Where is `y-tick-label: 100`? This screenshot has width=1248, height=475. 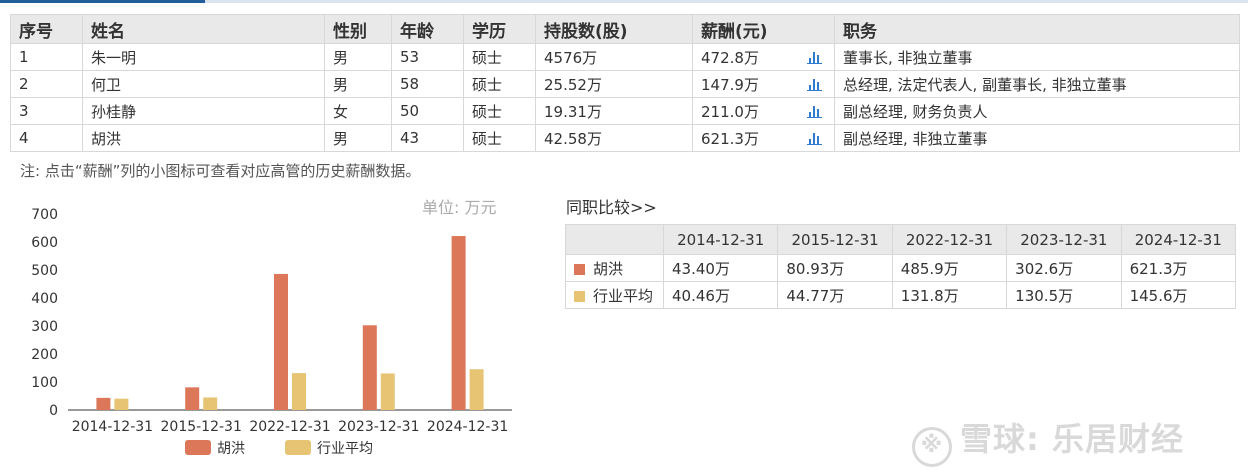
y-tick-label: 100 is located at coordinates (44, 383).